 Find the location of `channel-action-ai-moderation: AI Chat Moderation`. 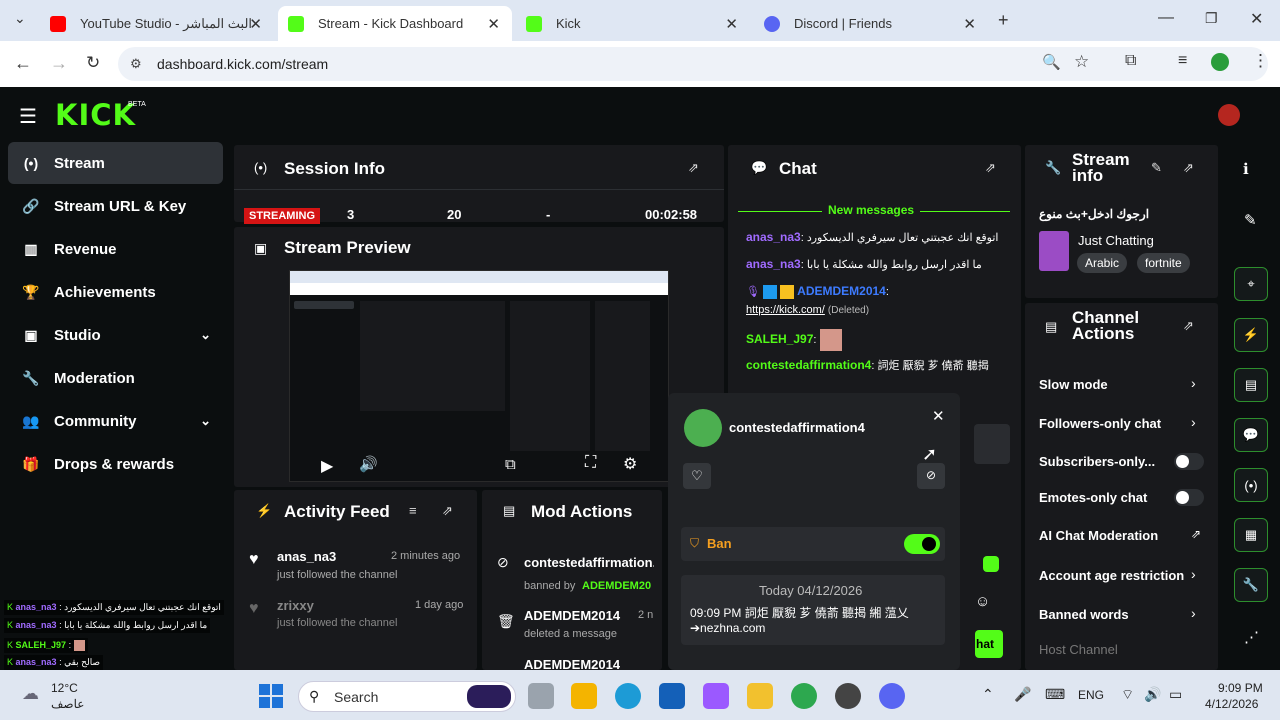

channel-action-ai-moderation: AI Chat Moderation is located at coordinates (1098, 535).